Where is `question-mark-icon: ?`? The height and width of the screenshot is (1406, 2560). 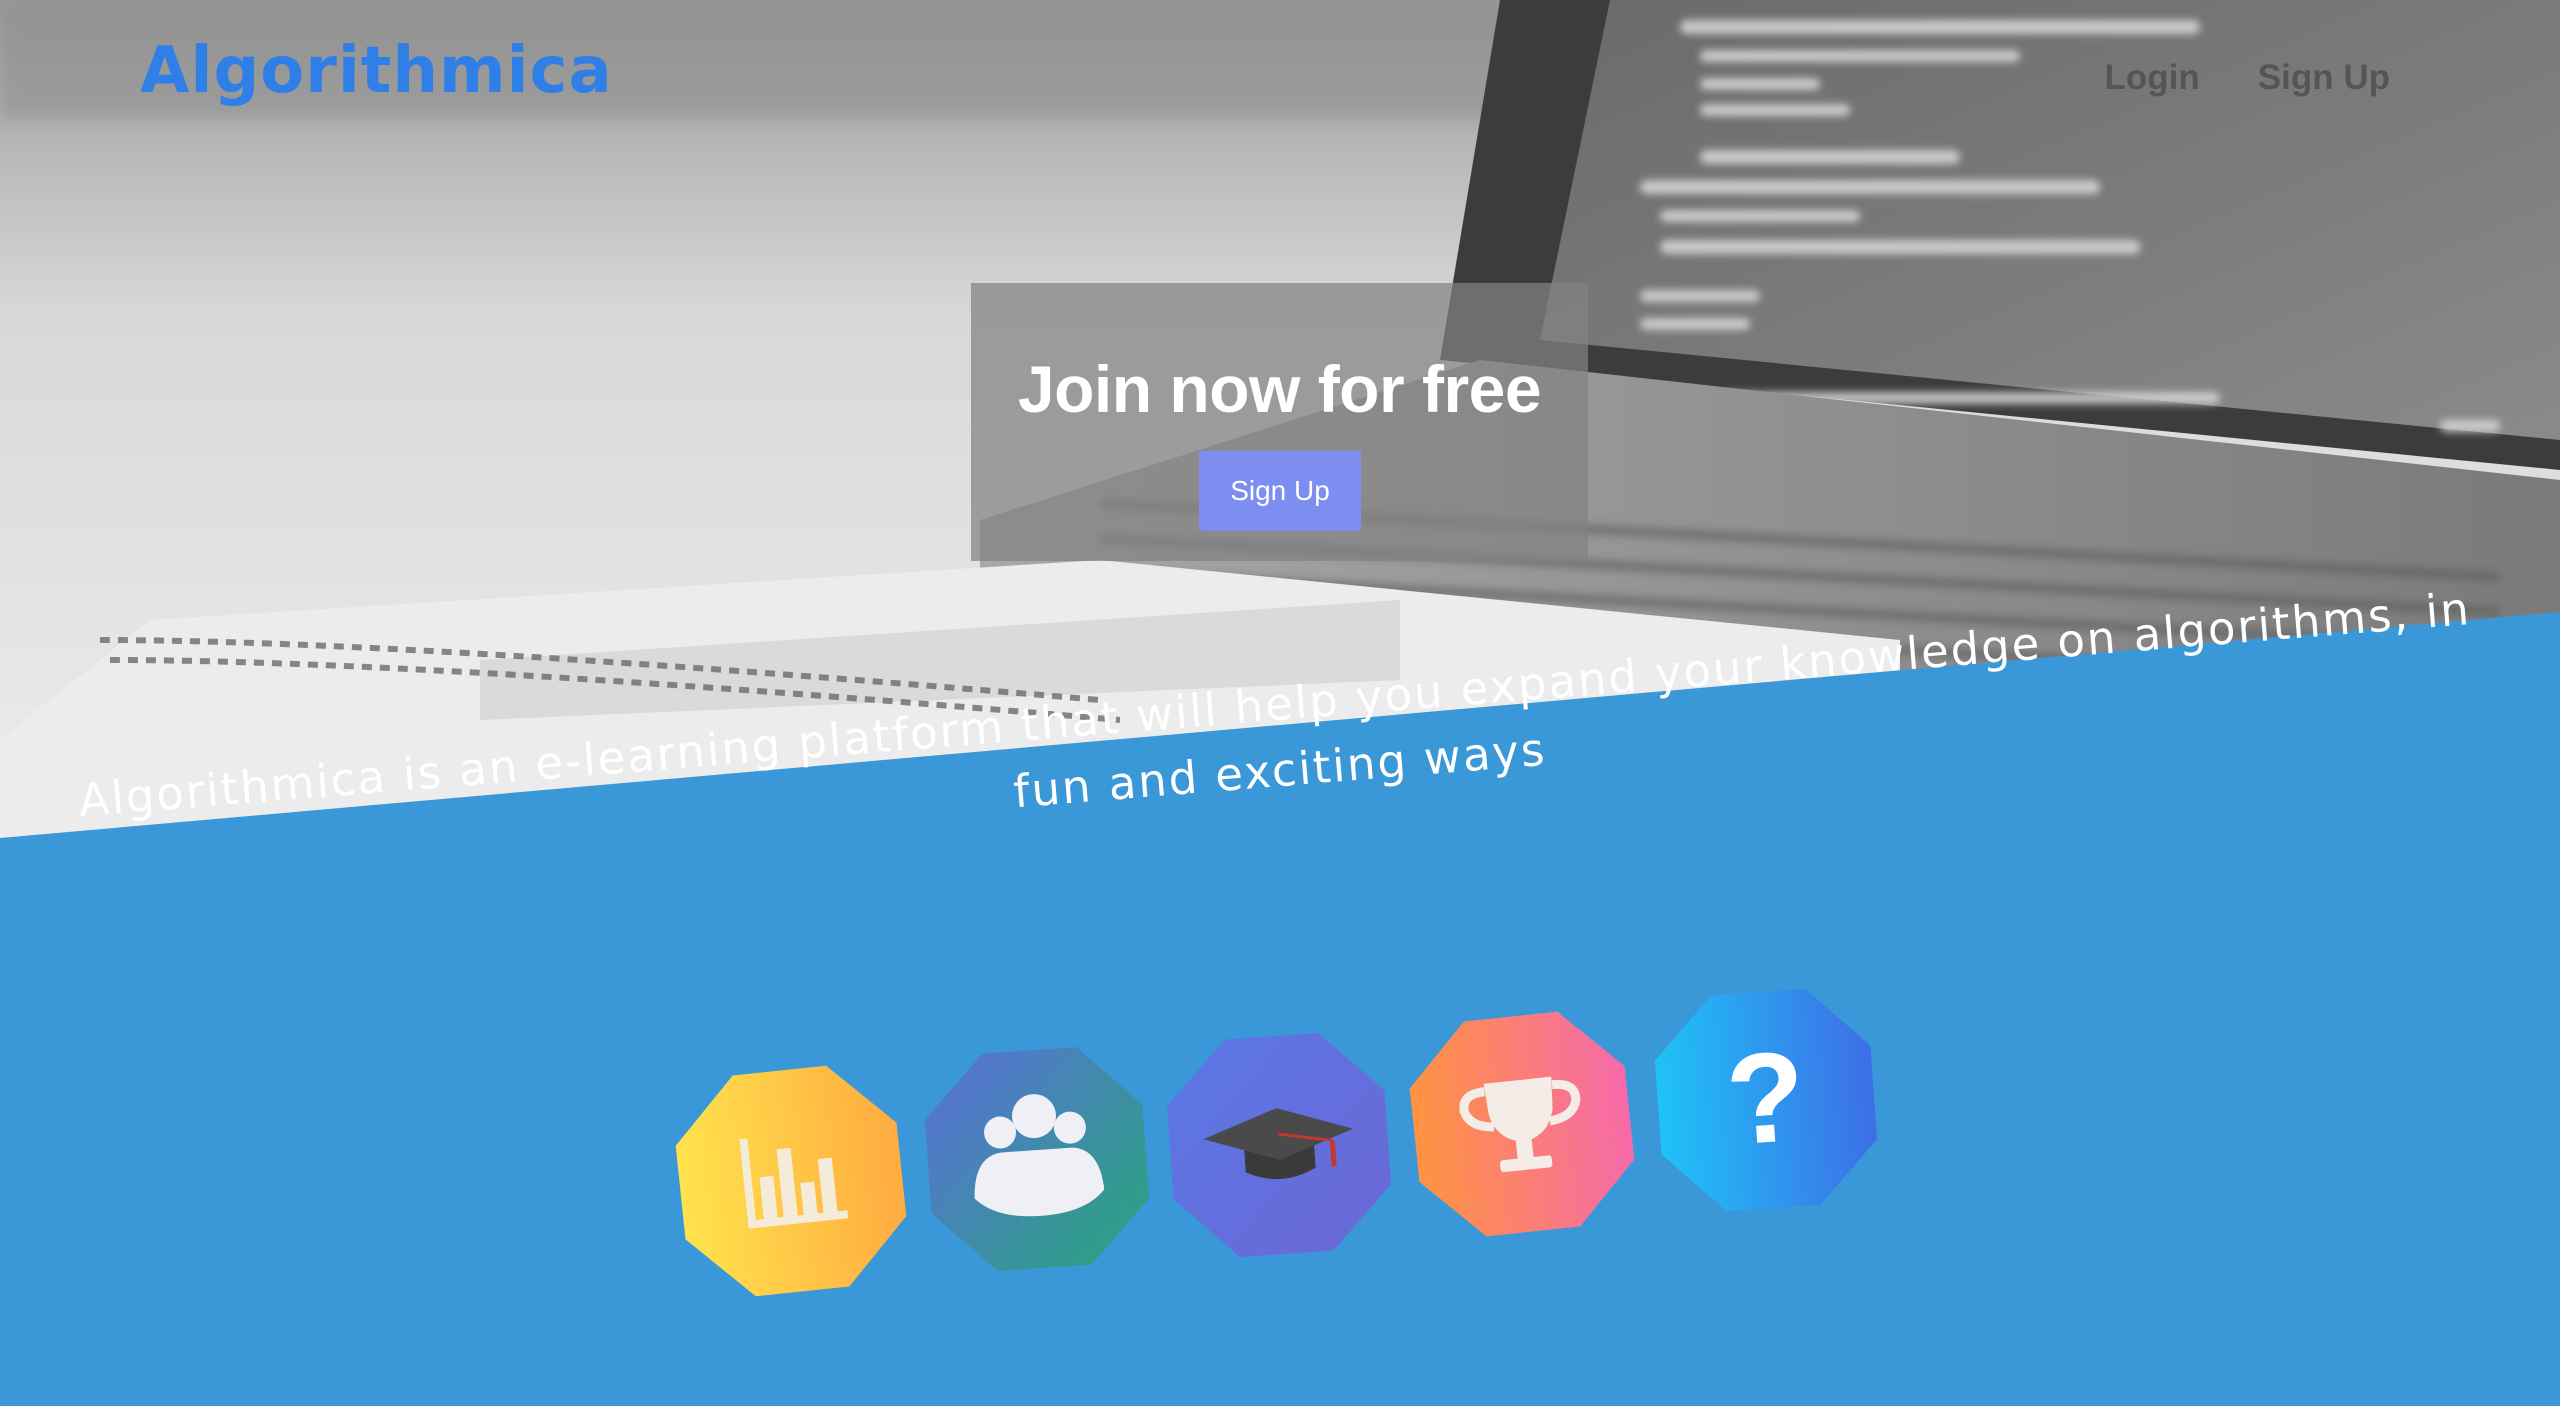
question-mark-icon: ? is located at coordinates (1766, 1098).